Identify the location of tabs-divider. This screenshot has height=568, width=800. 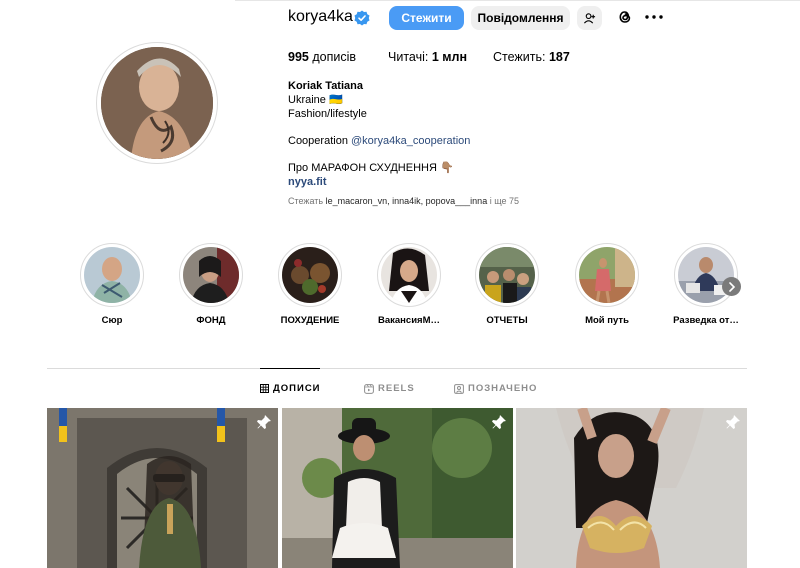
(397, 368).